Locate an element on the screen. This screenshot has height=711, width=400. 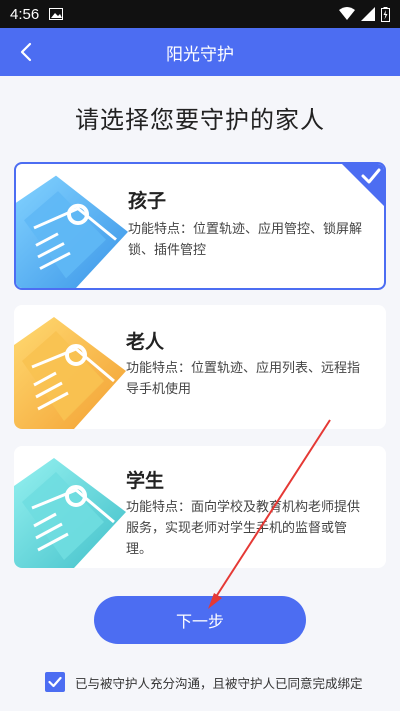
wifi-icon is located at coordinates (347, 13).